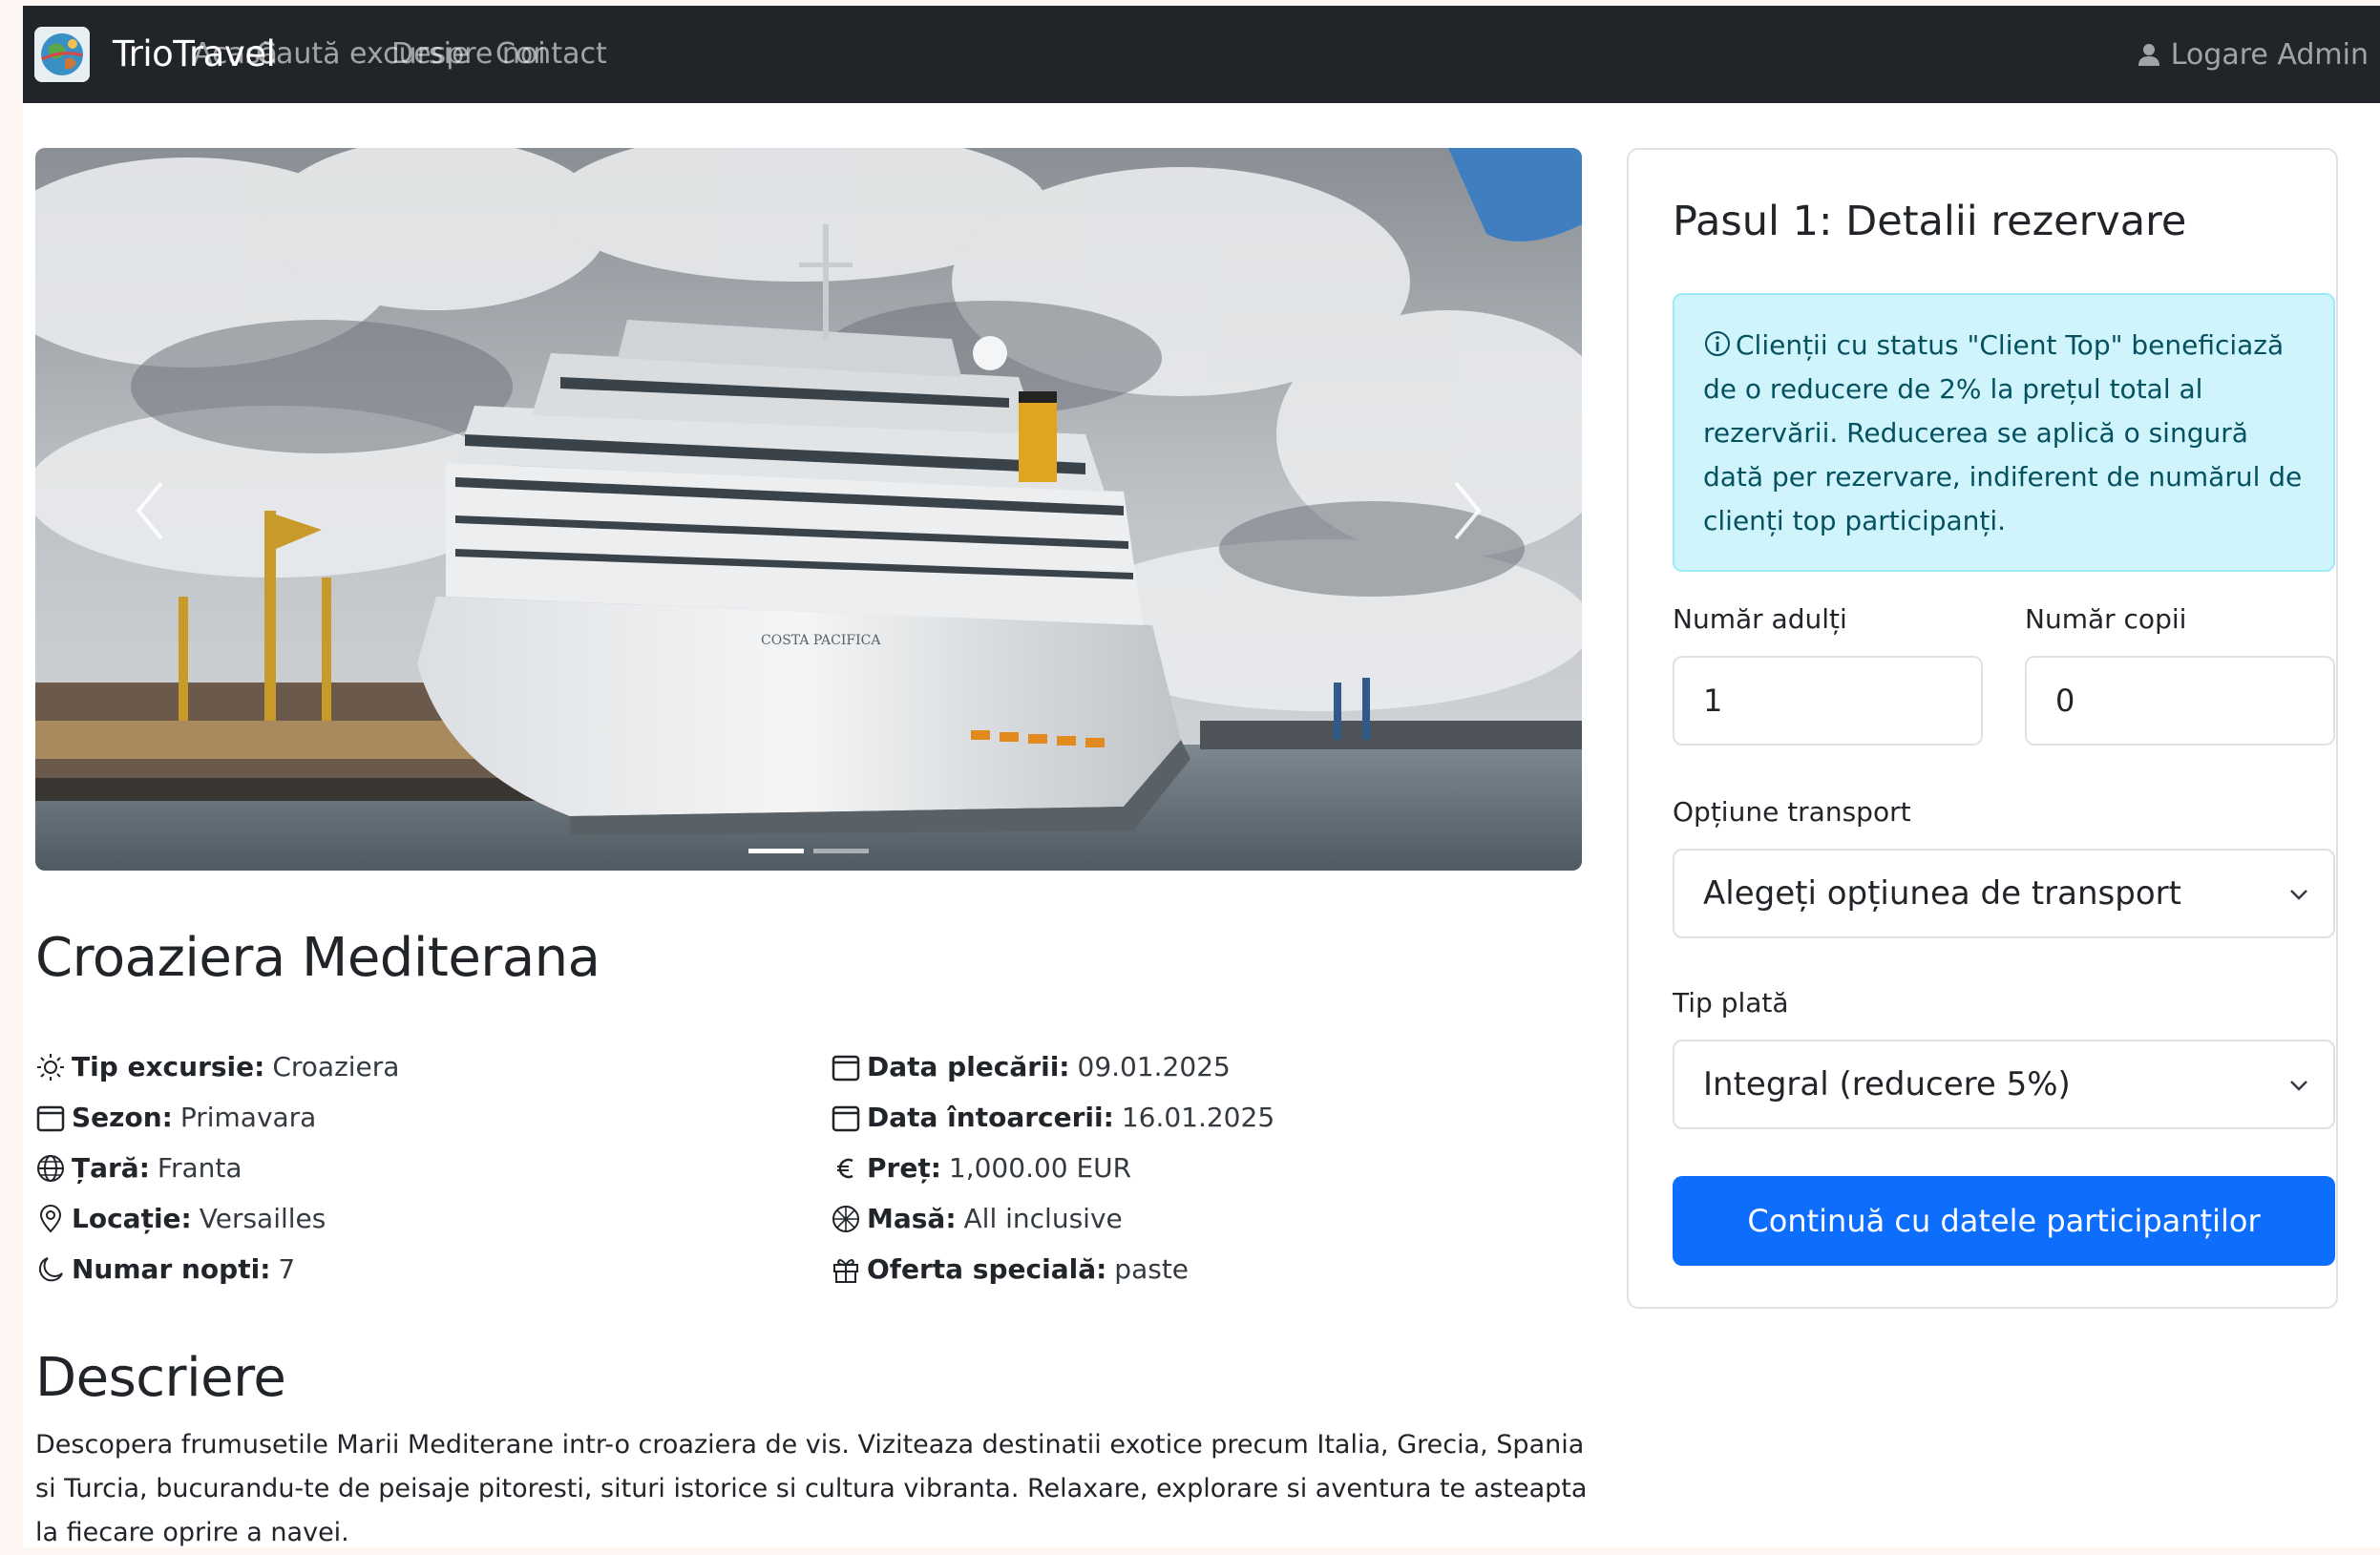 The width and height of the screenshot is (2380, 1555). What do you see at coordinates (2180, 701) in the screenshot?
I see `children-input` at bounding box center [2180, 701].